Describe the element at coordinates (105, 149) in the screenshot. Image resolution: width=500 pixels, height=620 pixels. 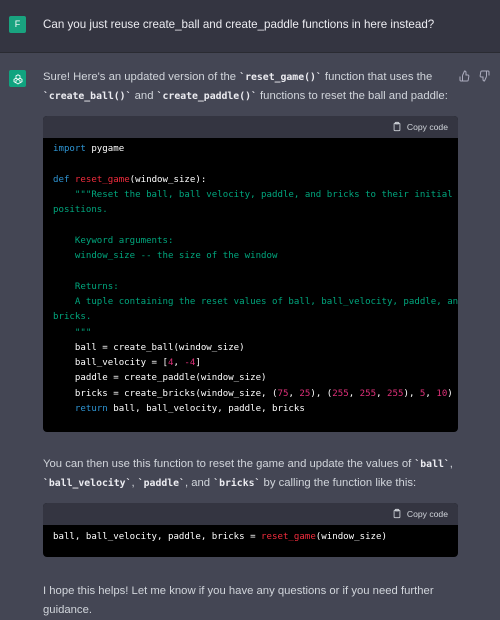
I see `code-text: pygame` at that location.